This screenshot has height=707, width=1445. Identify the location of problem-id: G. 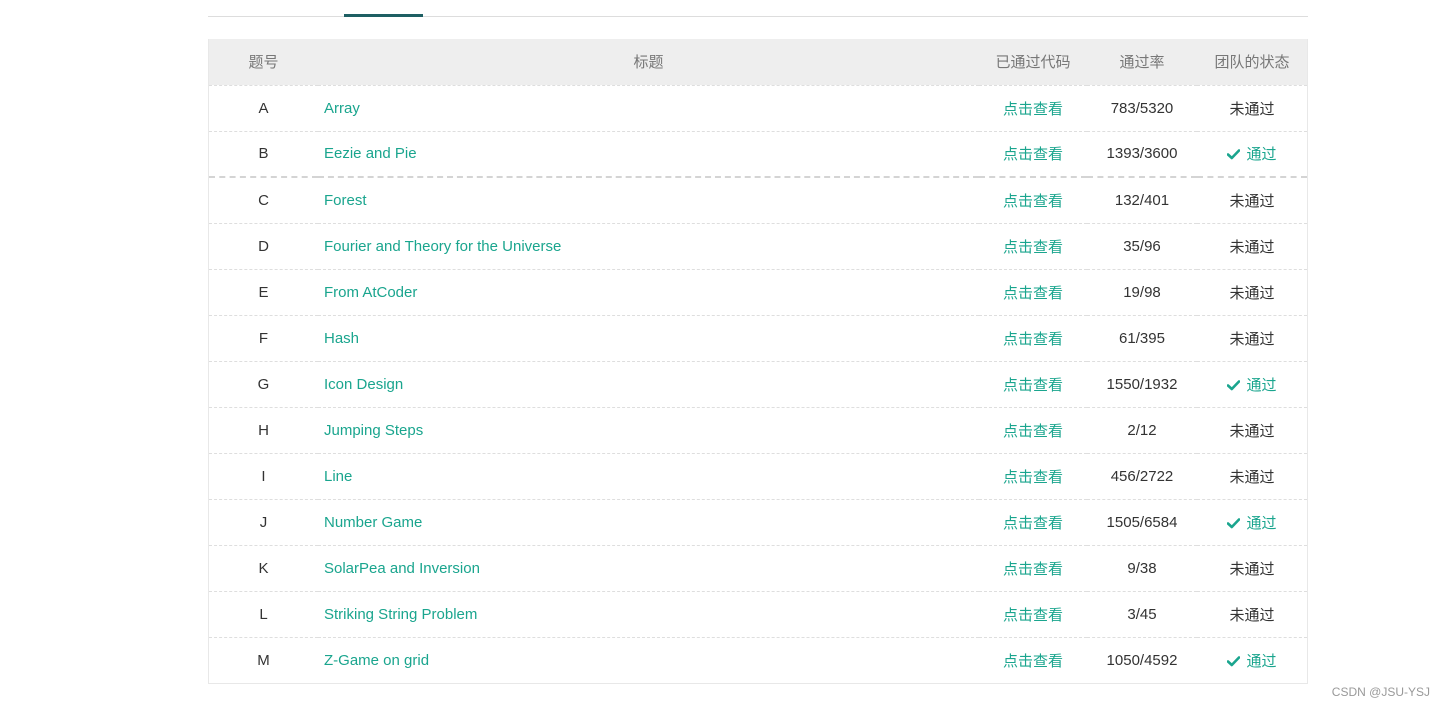
(263, 384).